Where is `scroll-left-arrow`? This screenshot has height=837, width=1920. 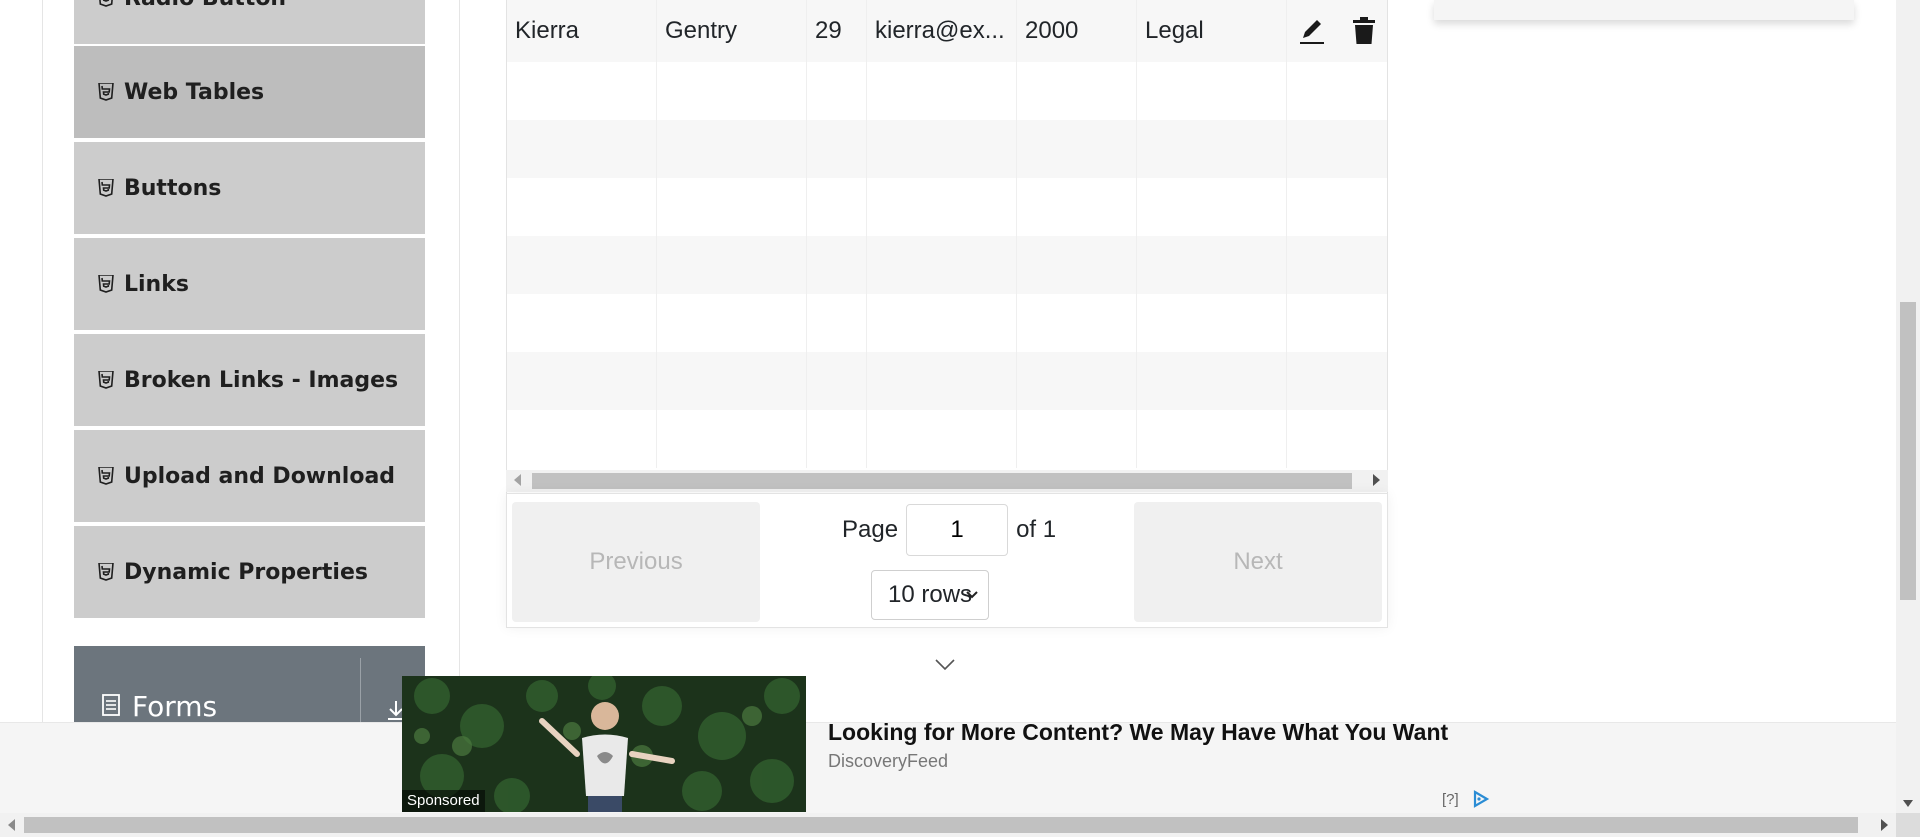 scroll-left-arrow is located at coordinates (517, 480).